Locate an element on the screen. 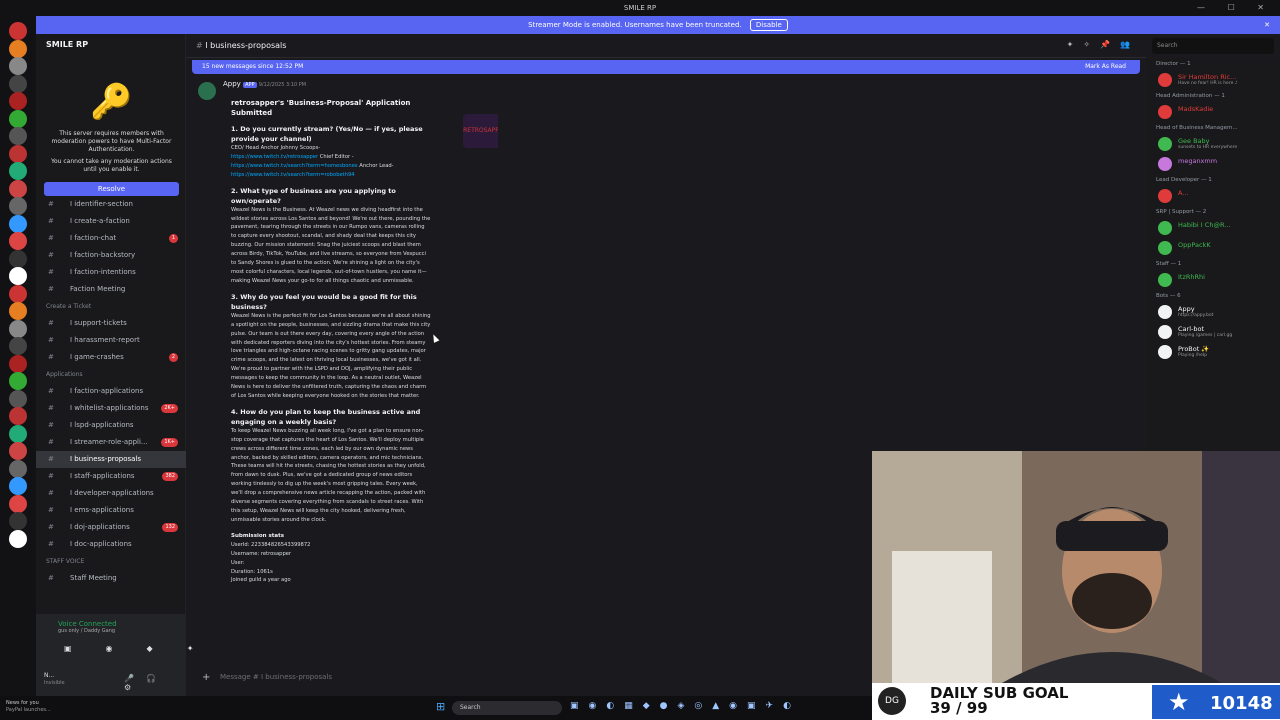 The width and height of the screenshot is (1280, 720). resolve-button: Resolve is located at coordinates (111, 189).